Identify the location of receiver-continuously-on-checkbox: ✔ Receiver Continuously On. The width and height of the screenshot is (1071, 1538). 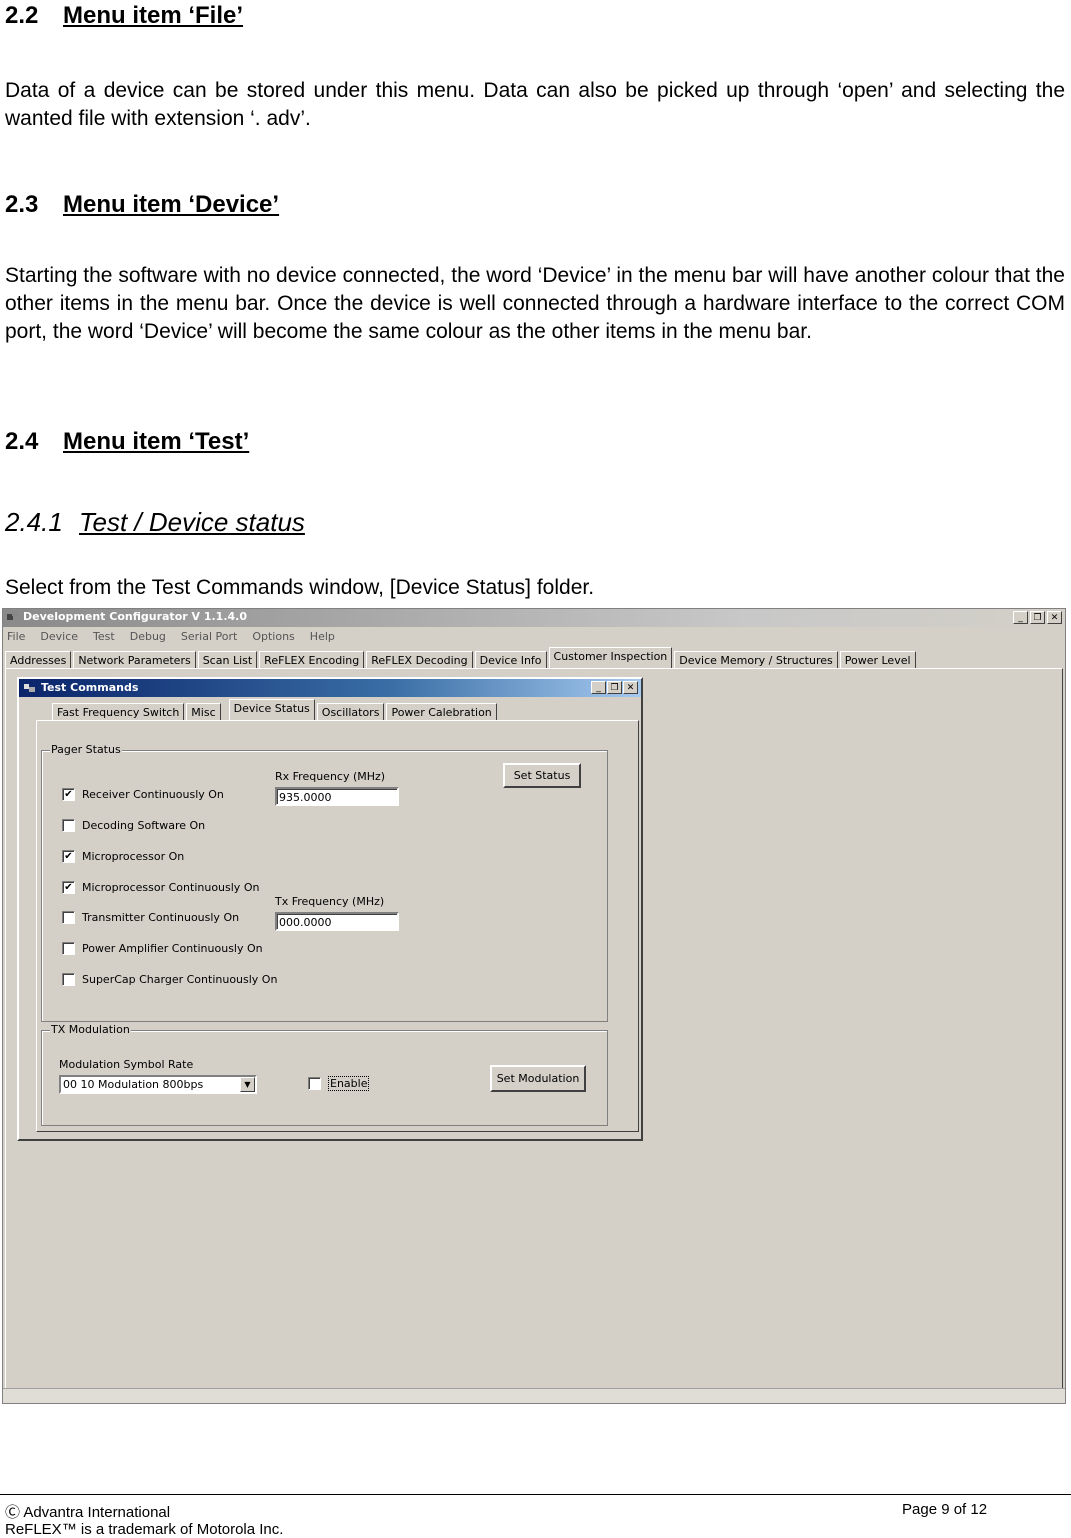
(143, 794).